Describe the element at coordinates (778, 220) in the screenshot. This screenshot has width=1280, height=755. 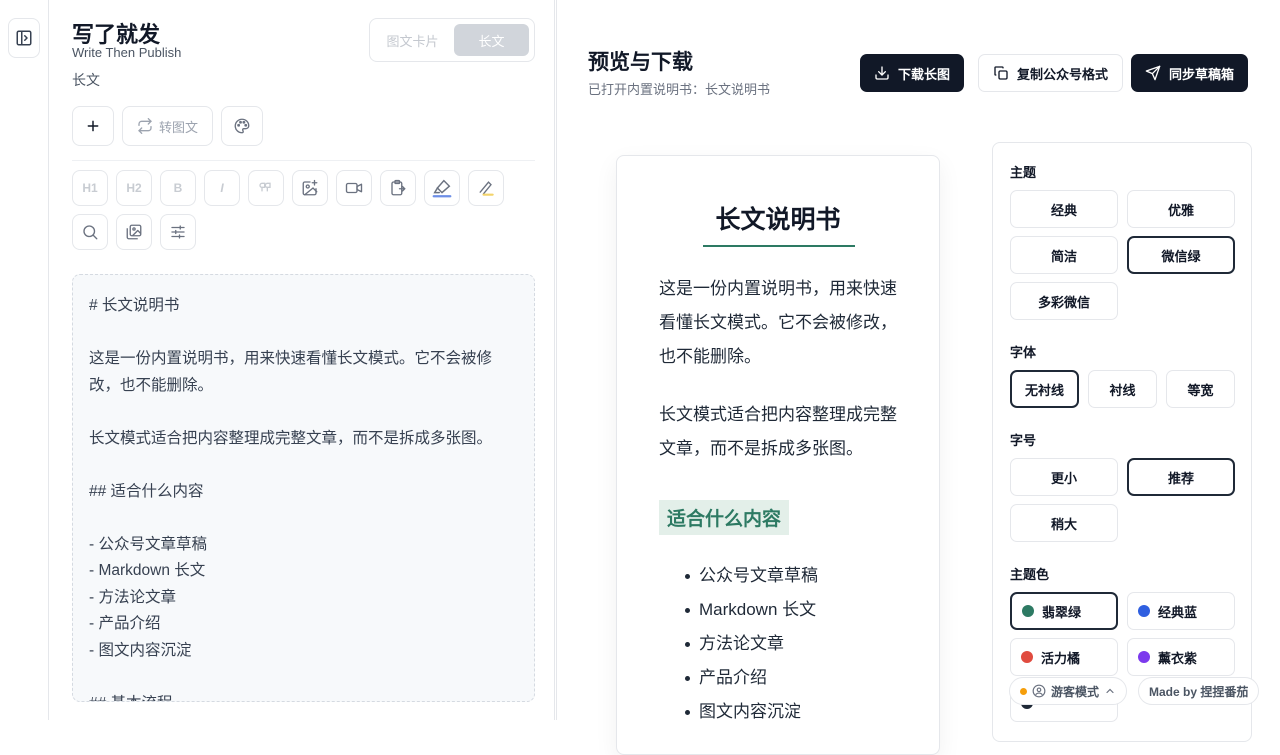
I see `article-title: 长文说明书` at that location.